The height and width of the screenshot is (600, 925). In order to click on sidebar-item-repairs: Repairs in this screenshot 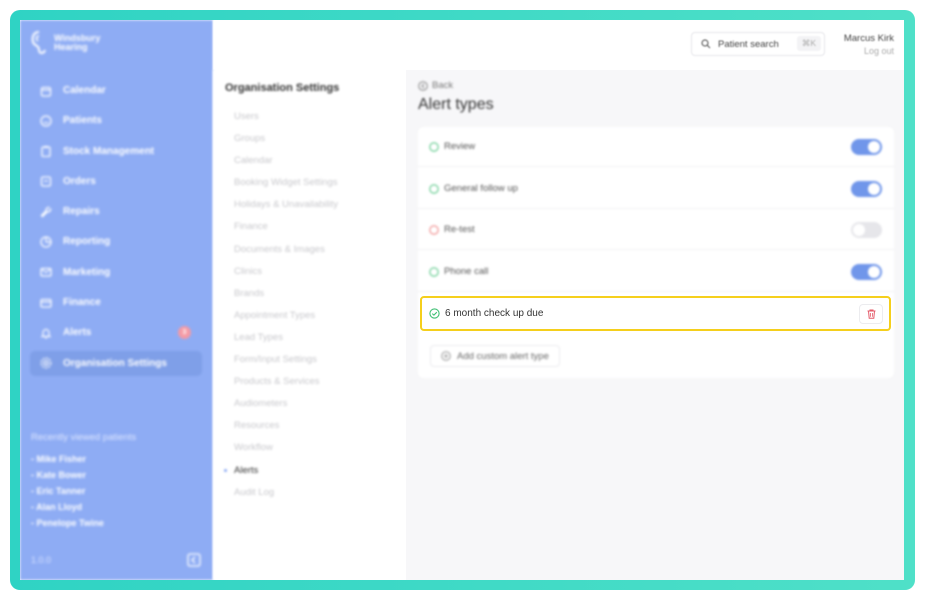, I will do `click(116, 211)`.